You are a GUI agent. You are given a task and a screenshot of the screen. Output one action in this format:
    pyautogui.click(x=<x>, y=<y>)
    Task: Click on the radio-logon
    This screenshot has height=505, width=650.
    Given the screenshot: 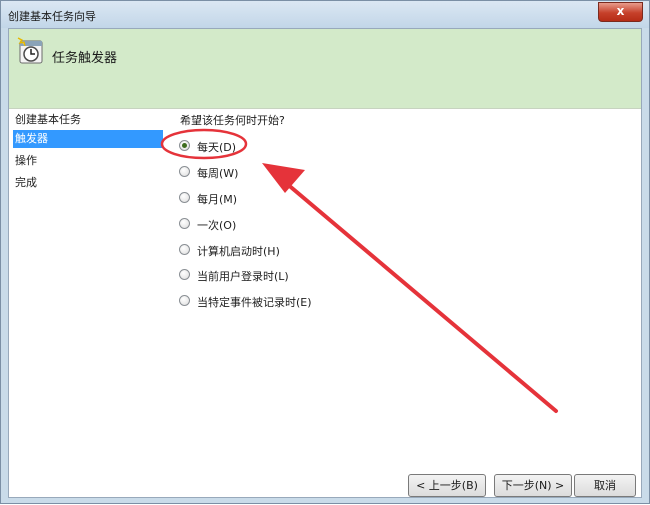 What is the action you would take?
    pyautogui.click(x=184, y=274)
    